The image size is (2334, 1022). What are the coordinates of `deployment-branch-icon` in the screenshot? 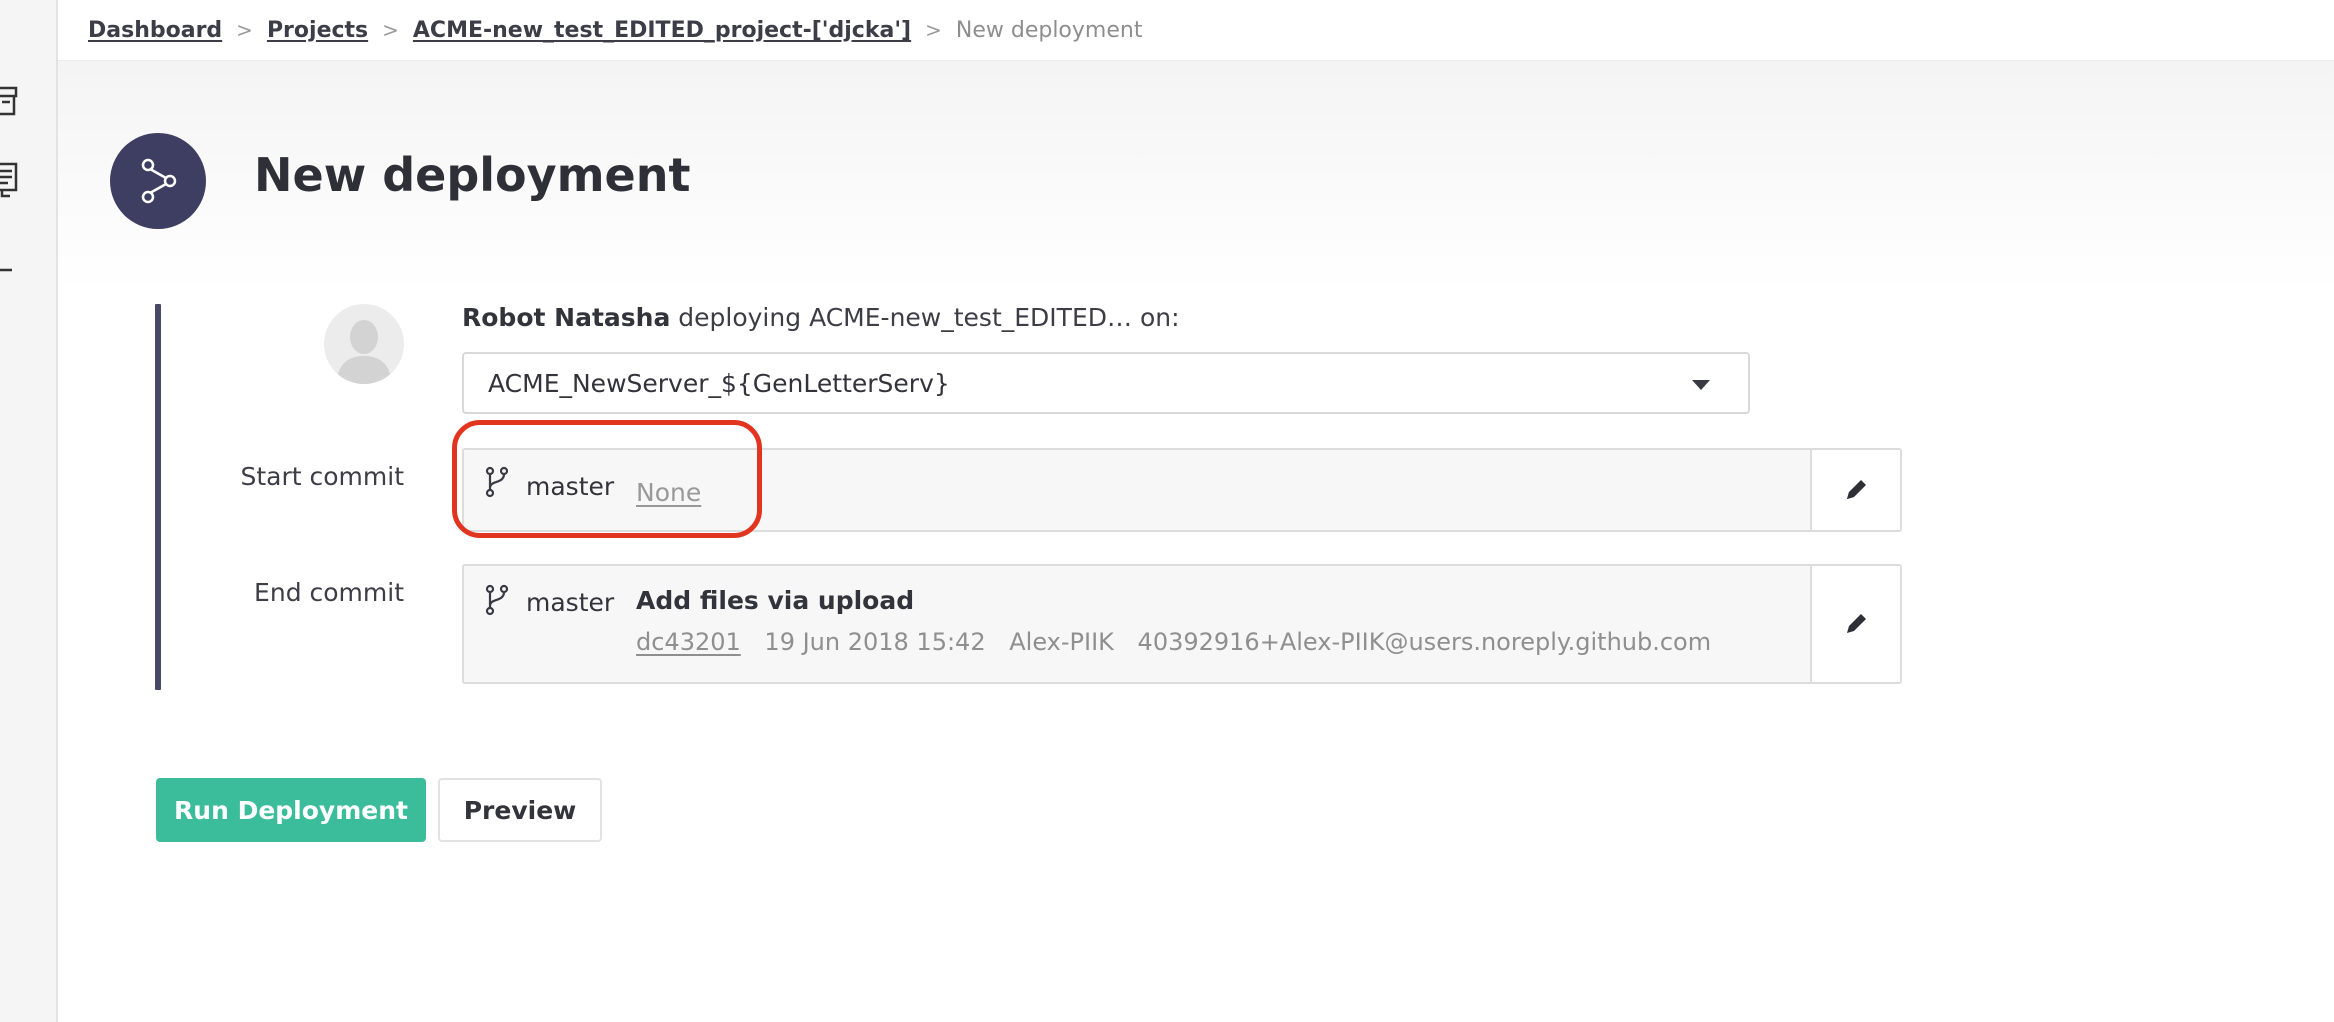 It's located at (158, 181).